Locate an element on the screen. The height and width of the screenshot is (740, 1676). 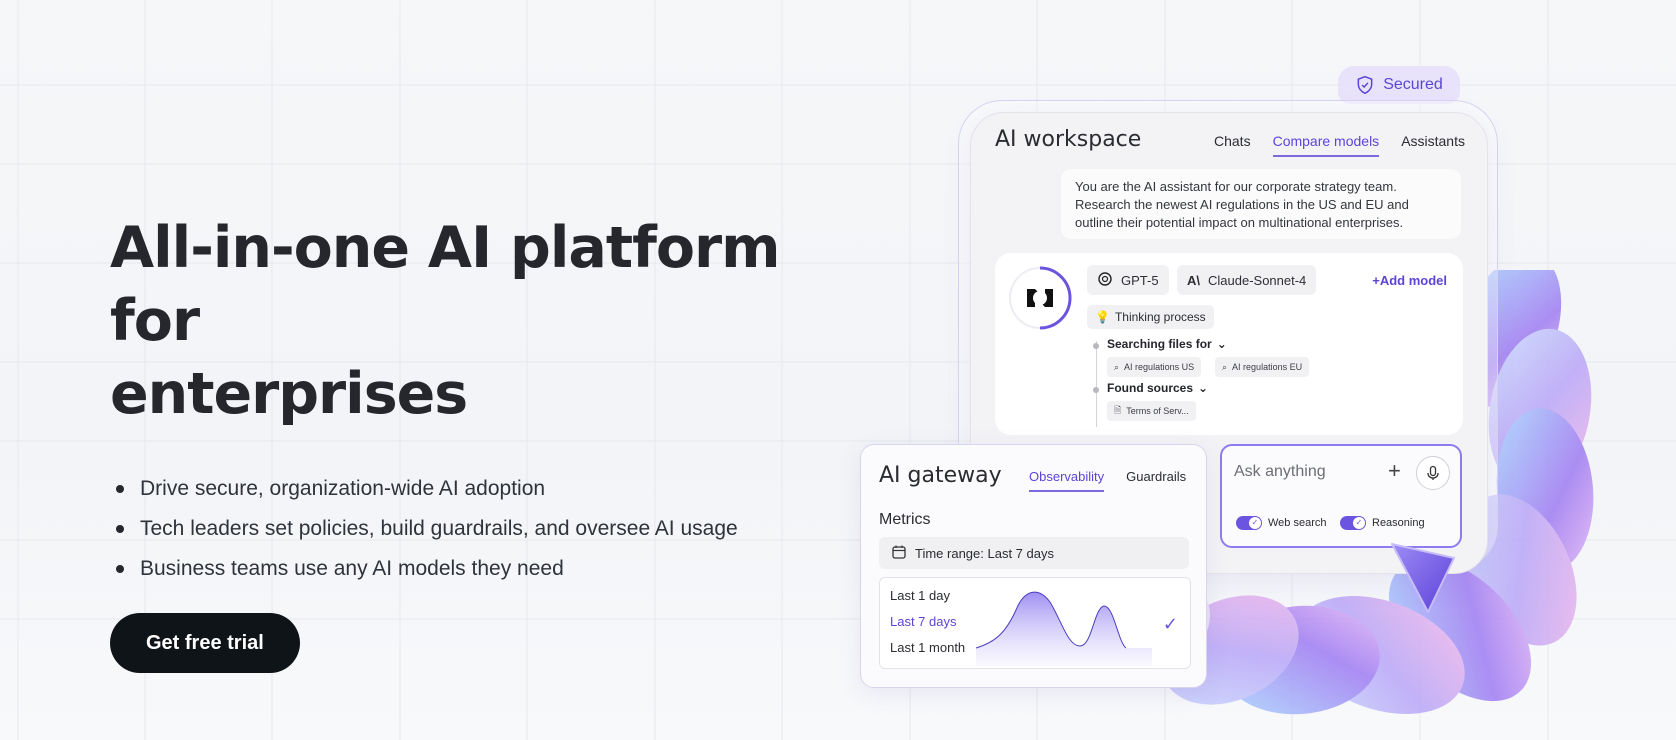
thinking-process-chip: 💡 Thinking process is located at coordinates (1150, 317).